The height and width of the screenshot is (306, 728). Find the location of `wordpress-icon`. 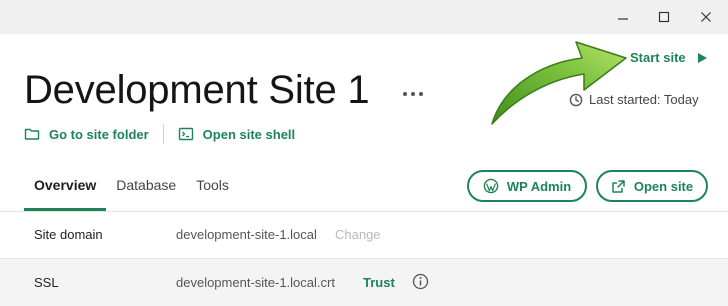

wordpress-icon is located at coordinates (491, 186).